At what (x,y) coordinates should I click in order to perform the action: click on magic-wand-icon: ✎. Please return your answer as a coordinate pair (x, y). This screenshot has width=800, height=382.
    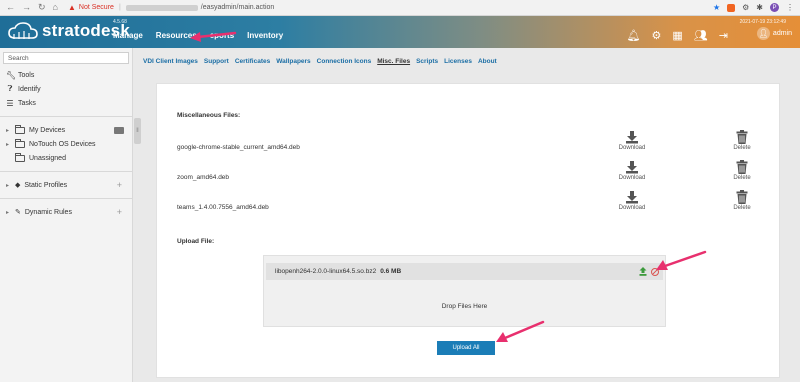
    Looking at the image, I should click on (18, 212).